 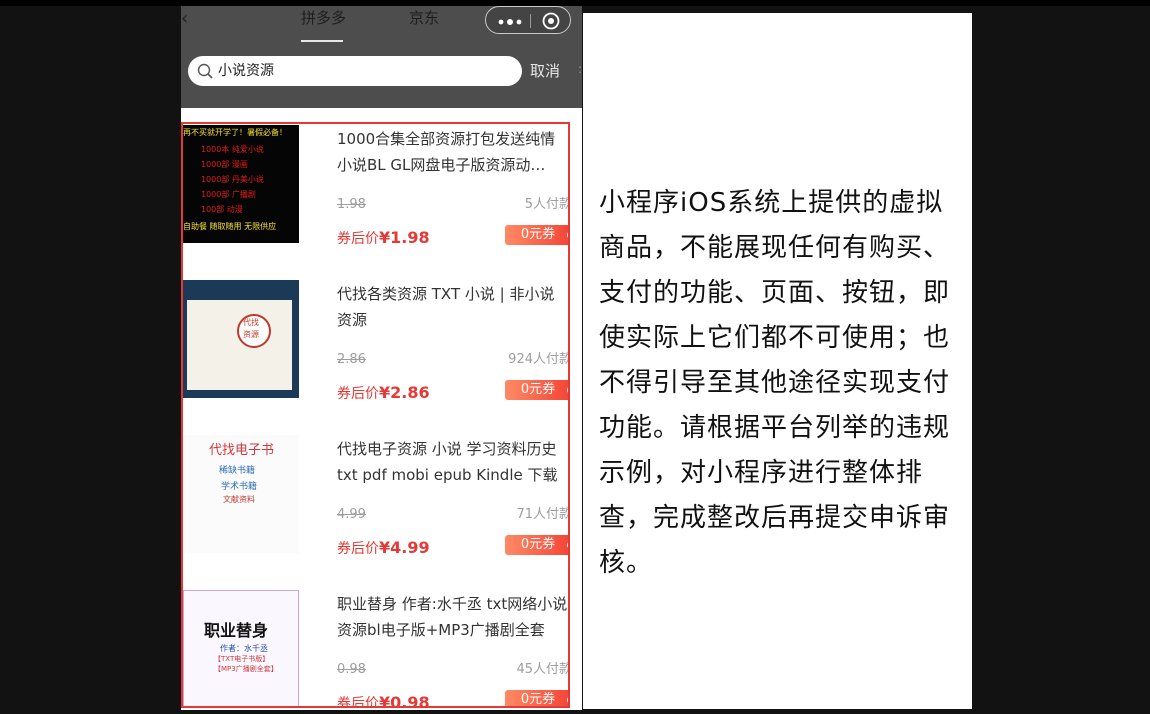 I want to click on product-thumbnail: 代找 资源, so click(x=241, y=339).